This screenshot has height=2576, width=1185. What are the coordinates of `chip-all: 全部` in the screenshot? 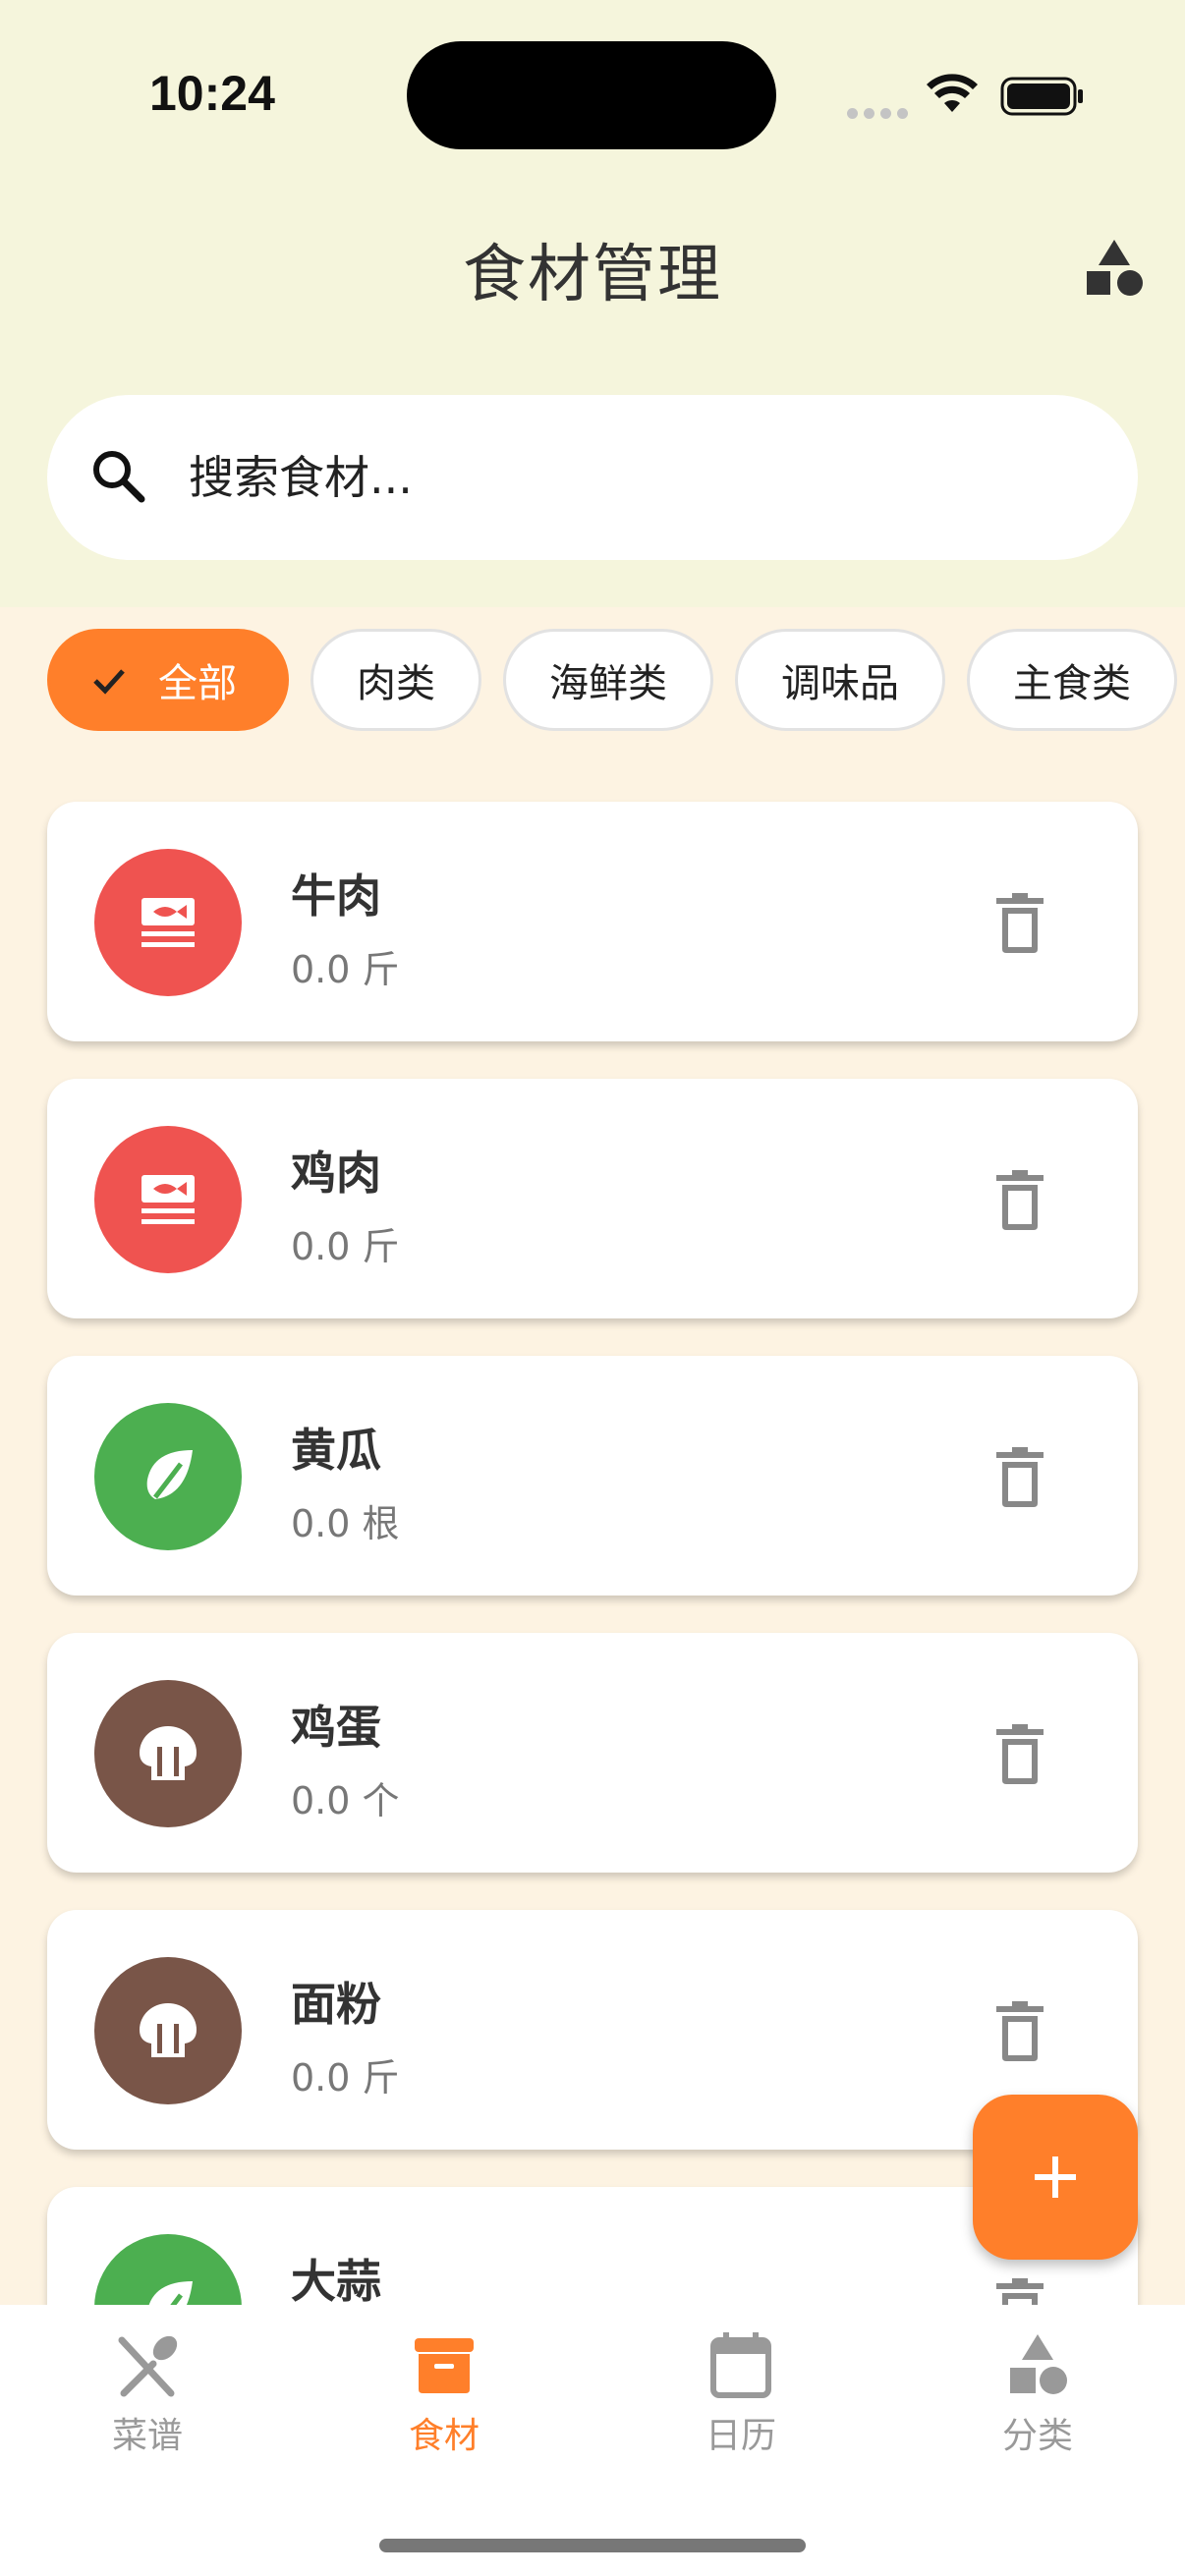 It's located at (168, 680).